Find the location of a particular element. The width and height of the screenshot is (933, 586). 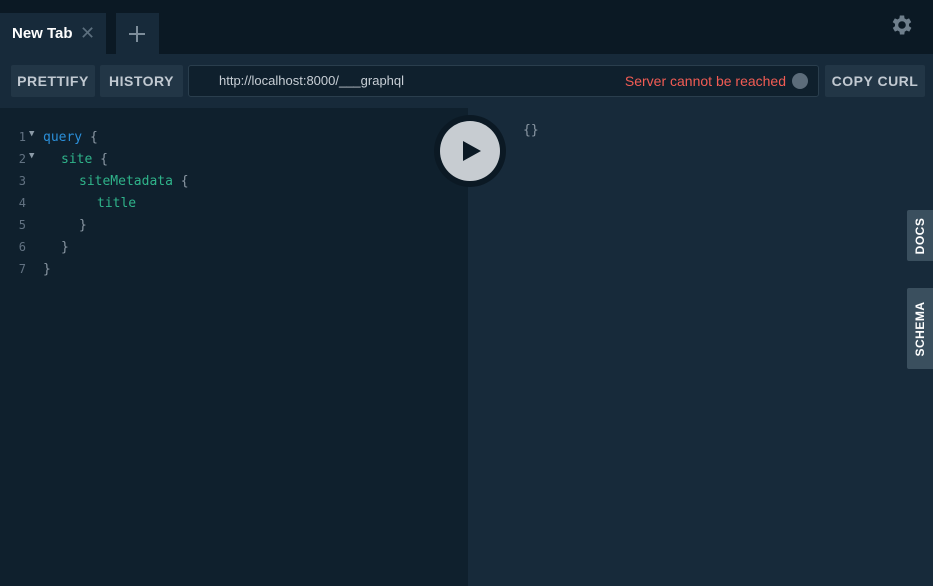

schema-tab-label: SCHEMA is located at coordinates (920, 328).